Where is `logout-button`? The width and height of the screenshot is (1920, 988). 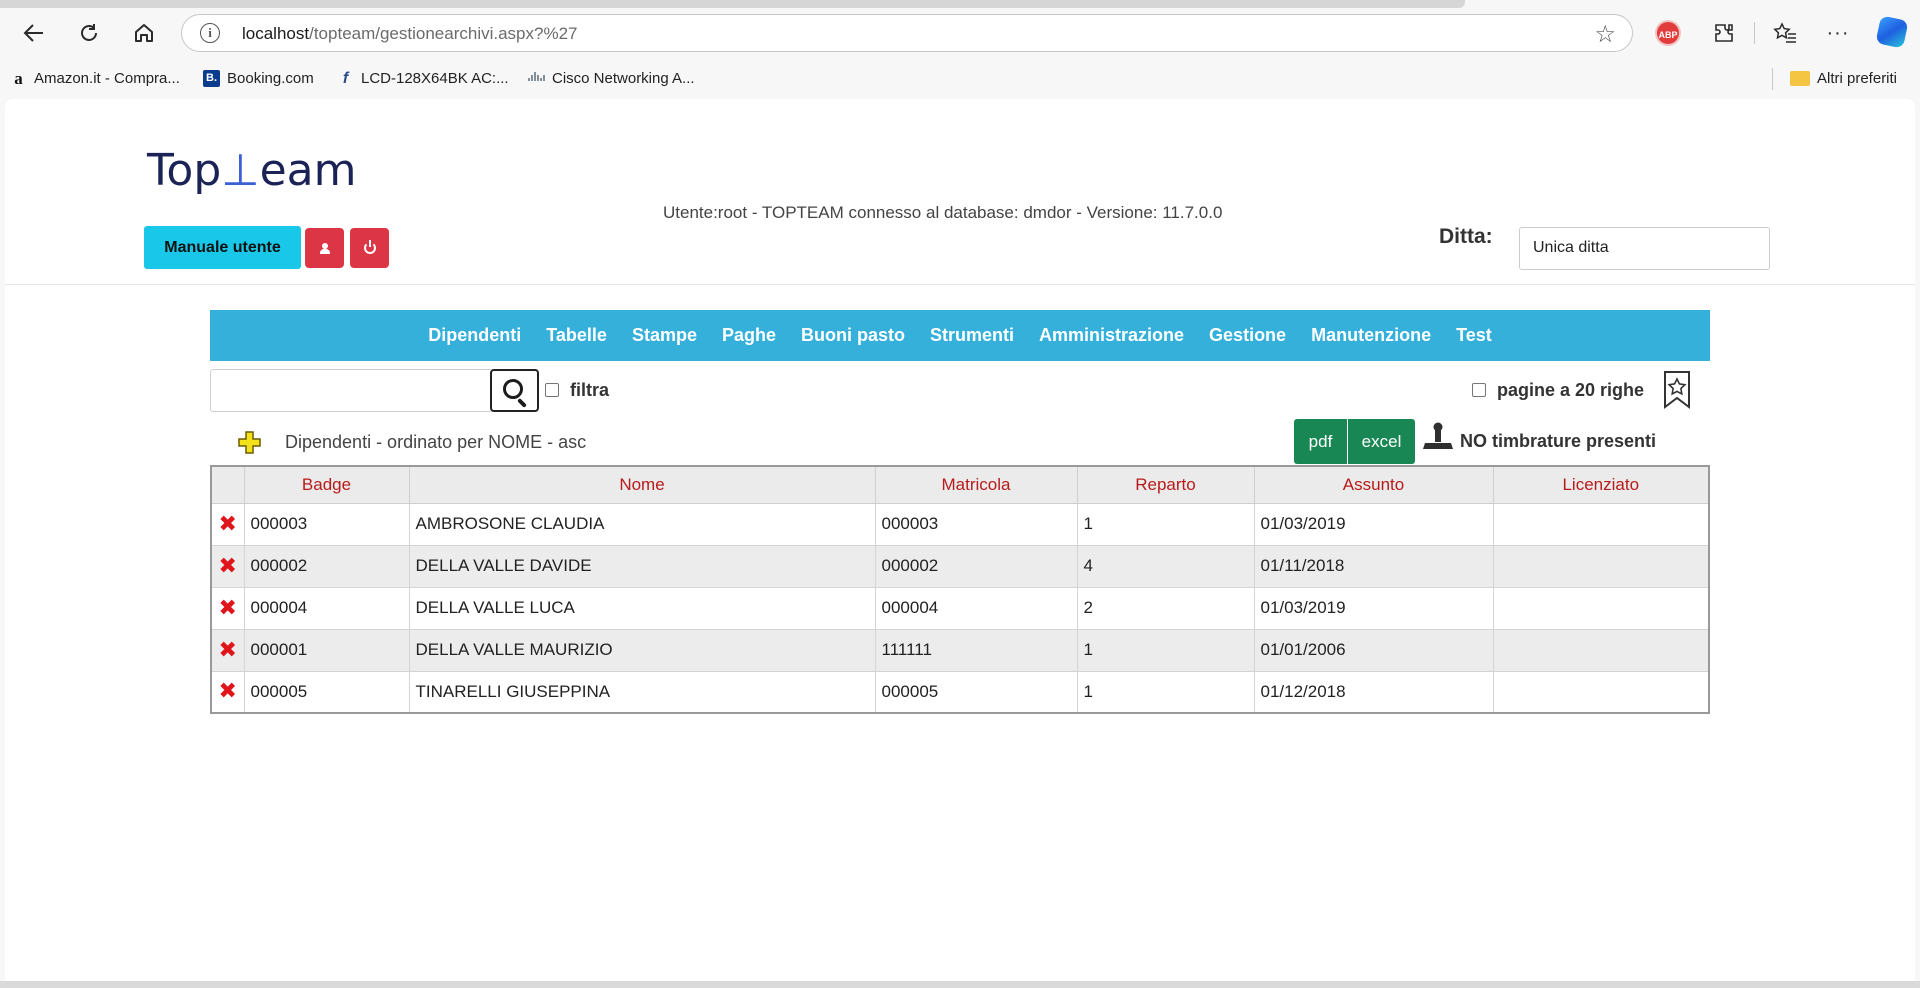
logout-button is located at coordinates (369, 248).